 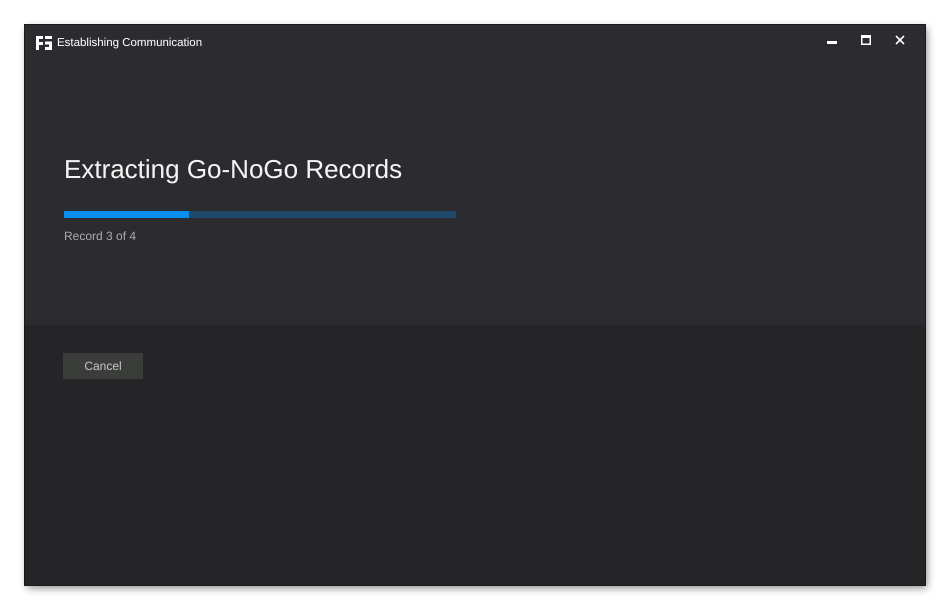 What do you see at coordinates (103, 366) in the screenshot?
I see `cancel-button: Cancel` at bounding box center [103, 366].